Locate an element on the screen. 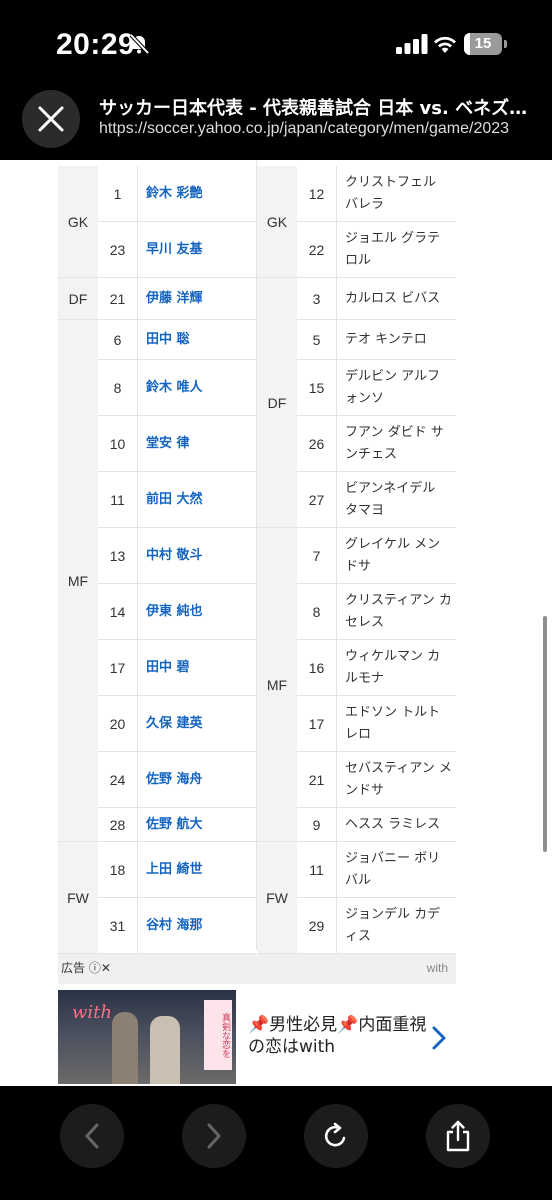  player-number: 28 is located at coordinates (118, 824).